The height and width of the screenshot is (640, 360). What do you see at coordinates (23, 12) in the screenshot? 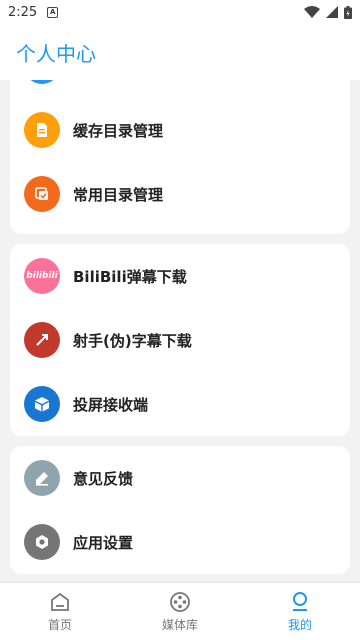
I see `status-time: 2:25` at bounding box center [23, 12].